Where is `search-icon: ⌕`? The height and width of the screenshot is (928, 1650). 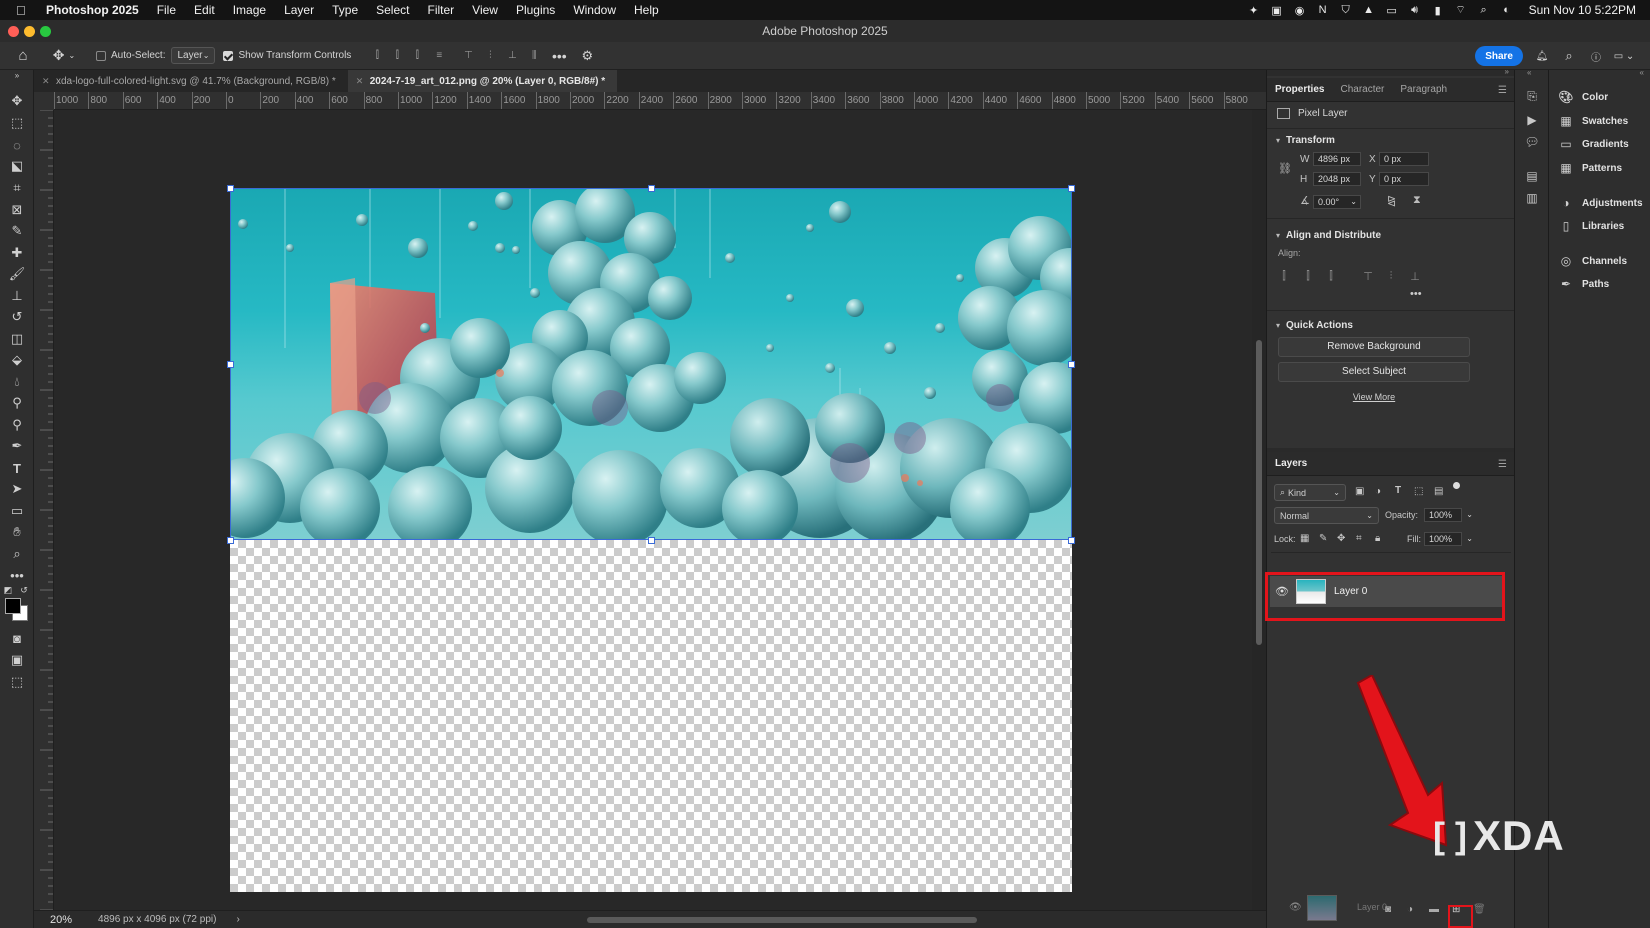
search-icon: ⌕ is located at coordinates (1569, 56).